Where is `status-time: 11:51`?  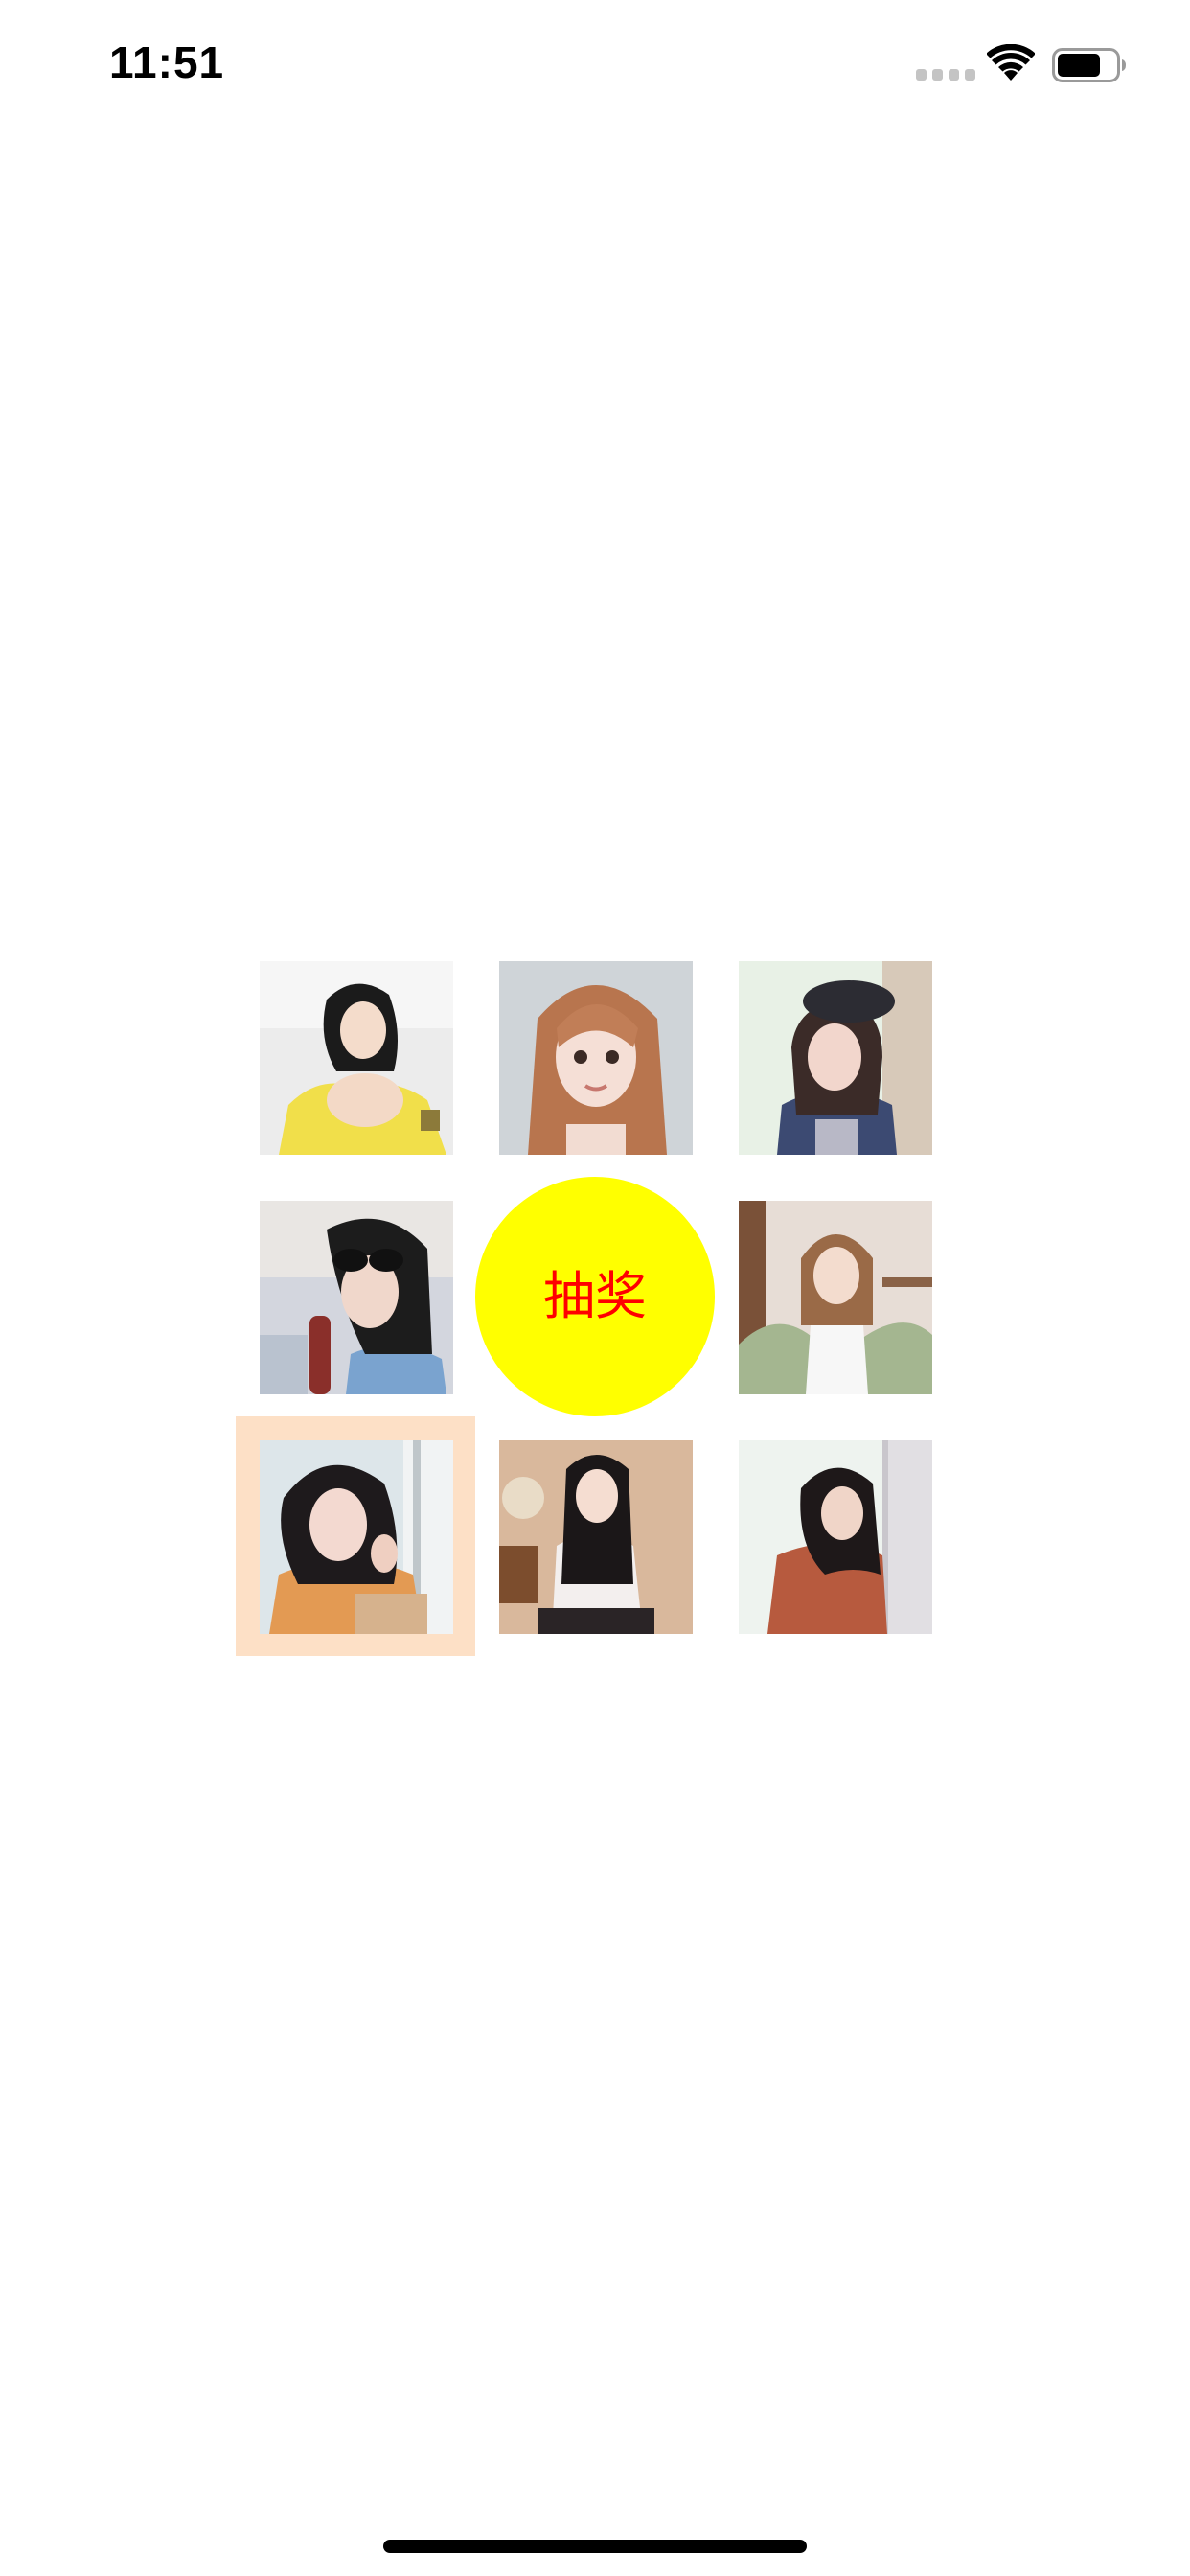 status-time: 11:51 is located at coordinates (167, 62).